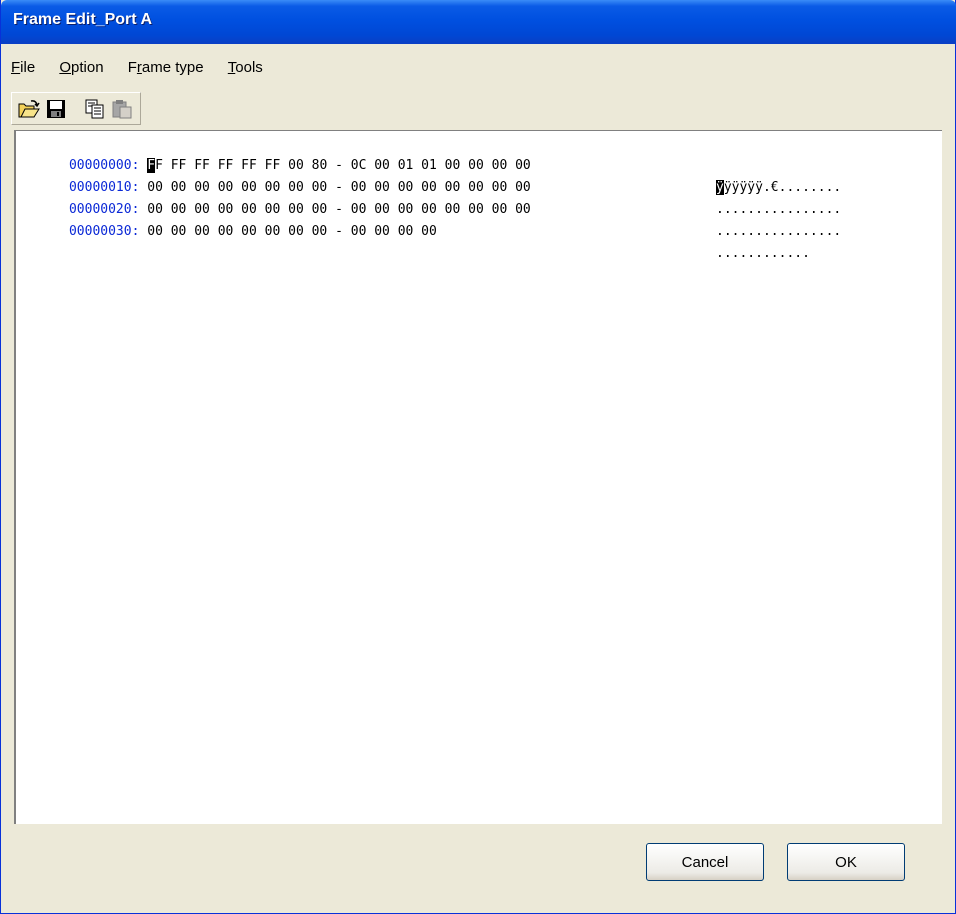 This screenshot has width=956, height=914. I want to click on open-folder-icon, so click(29, 108).